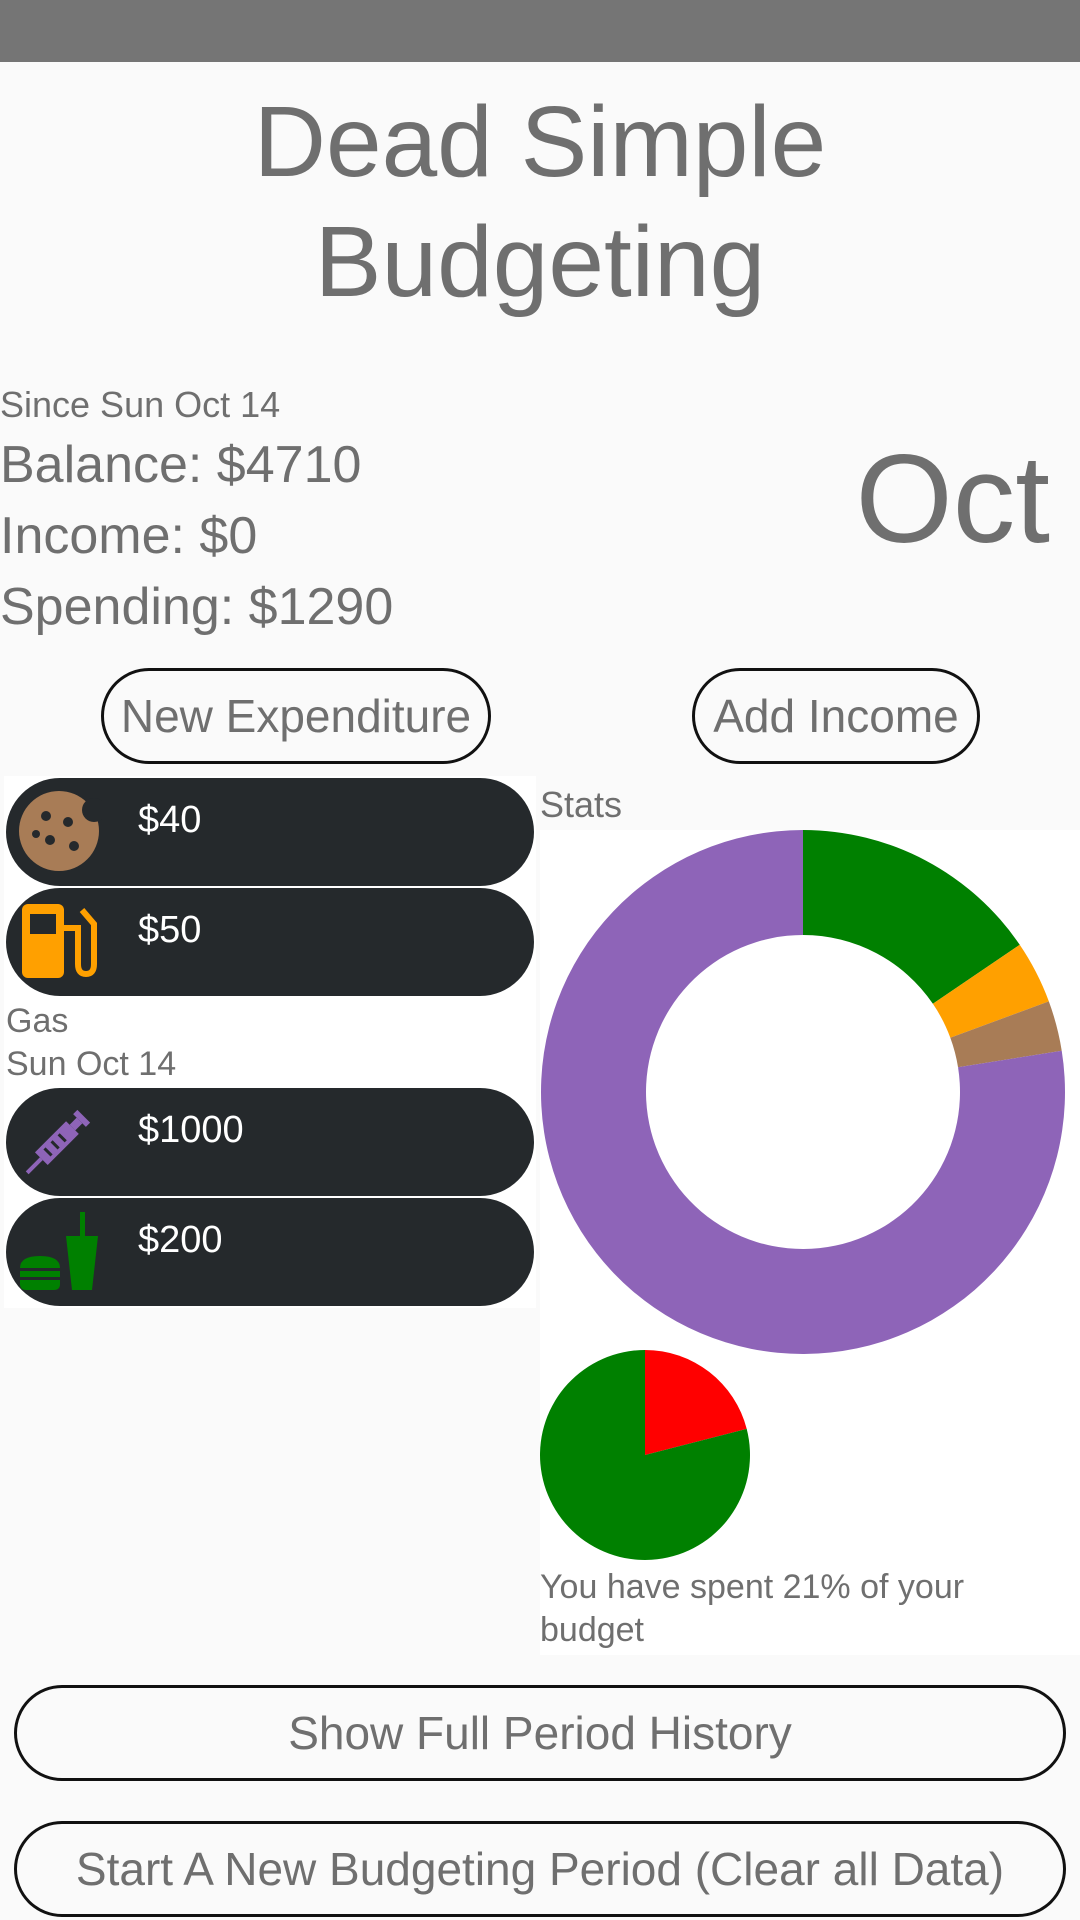 The image size is (1080, 1920). I want to click on current-month: Oct, so click(952, 499).